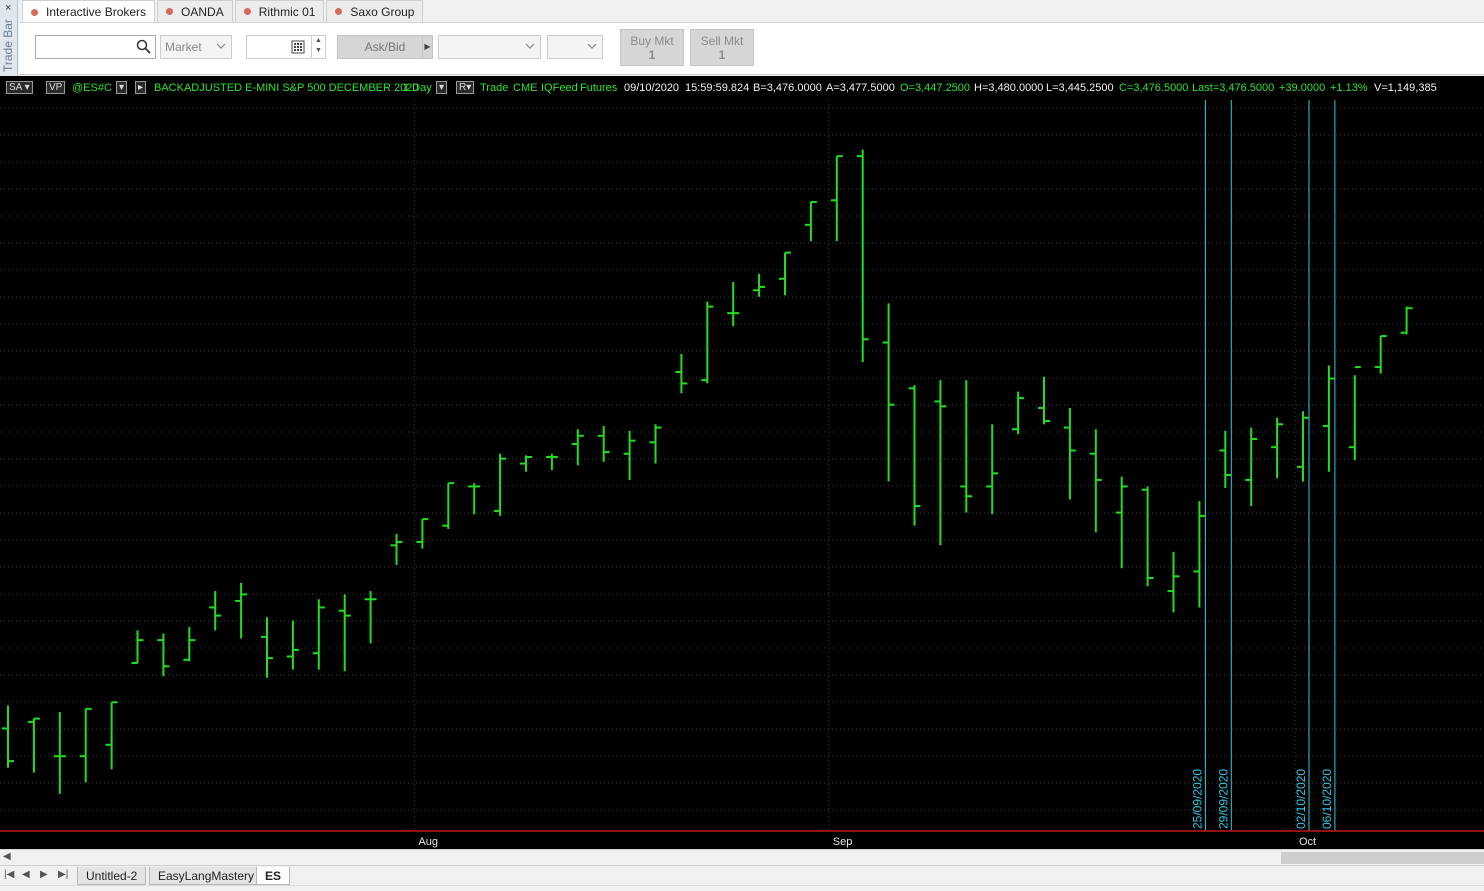 Image resolution: width=1484 pixels, height=891 pixels. What do you see at coordinates (9, 874) in the screenshot?
I see `first-tab-icon: |◀` at bounding box center [9, 874].